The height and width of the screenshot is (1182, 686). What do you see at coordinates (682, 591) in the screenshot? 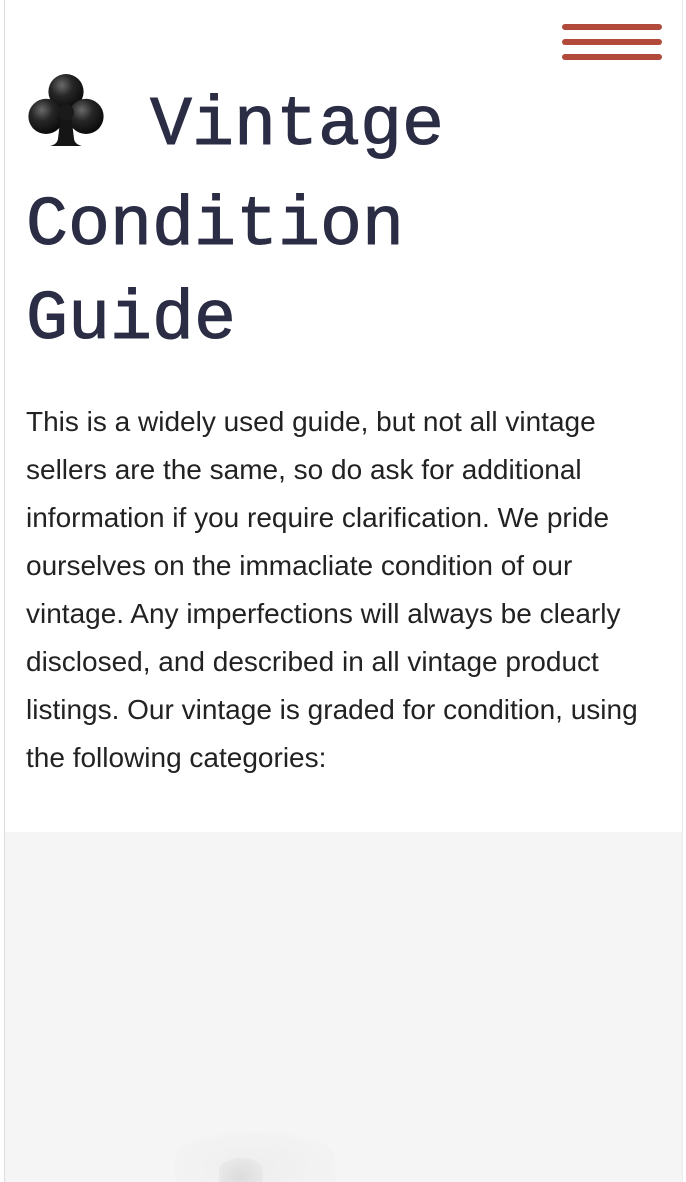
I see `right-border` at bounding box center [682, 591].